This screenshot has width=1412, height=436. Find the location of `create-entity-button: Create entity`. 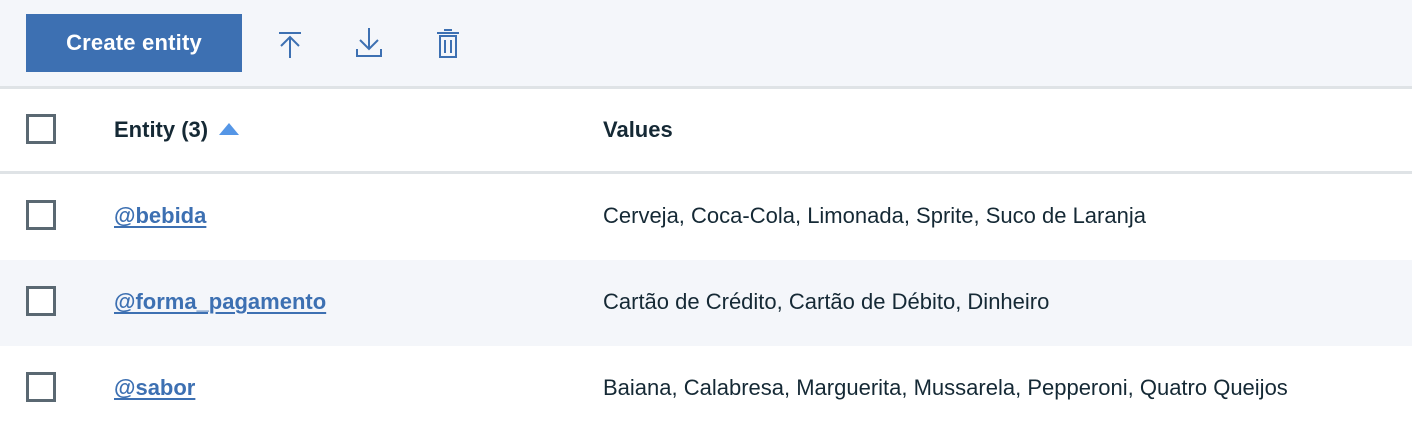

create-entity-button: Create entity is located at coordinates (134, 43).